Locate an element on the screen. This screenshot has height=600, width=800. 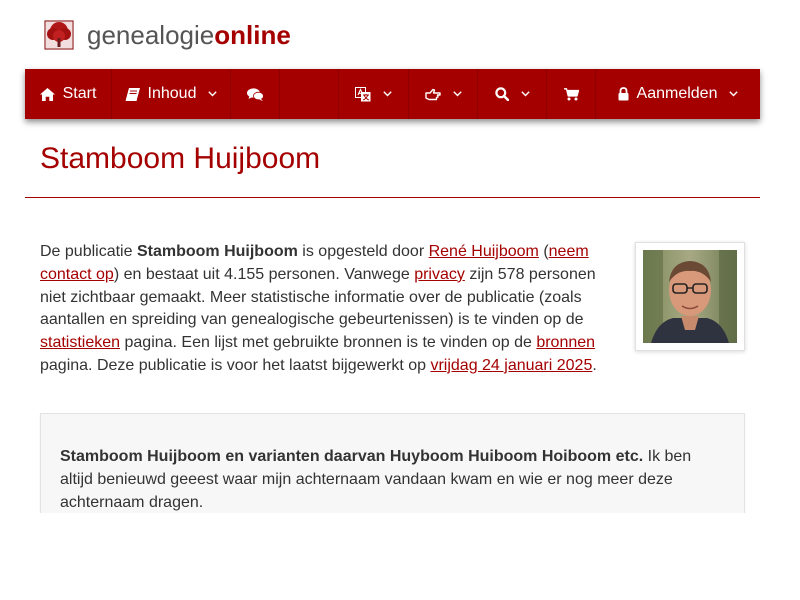
privacy-link: privacy is located at coordinates (439, 274).